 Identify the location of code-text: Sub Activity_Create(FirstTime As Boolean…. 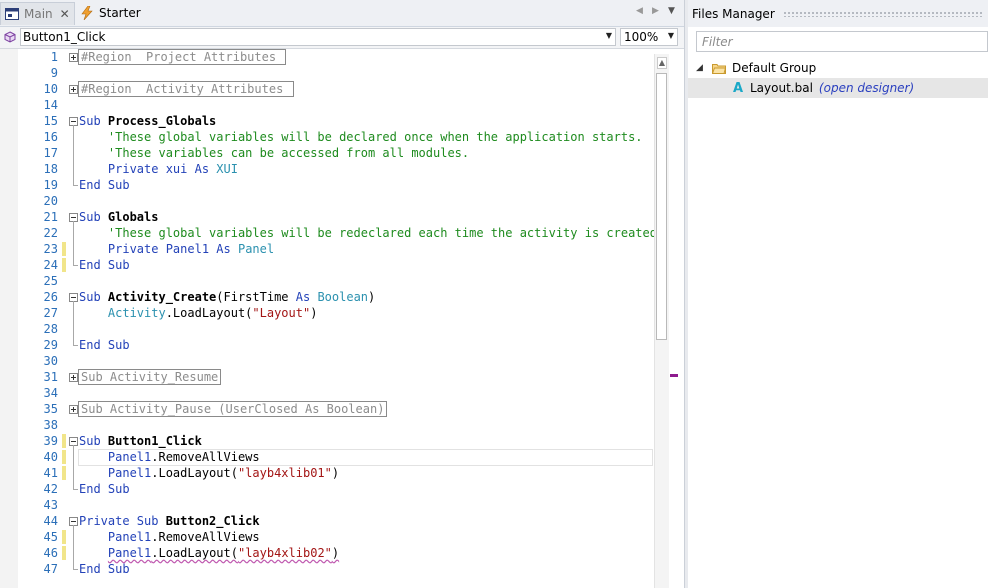
(227, 297).